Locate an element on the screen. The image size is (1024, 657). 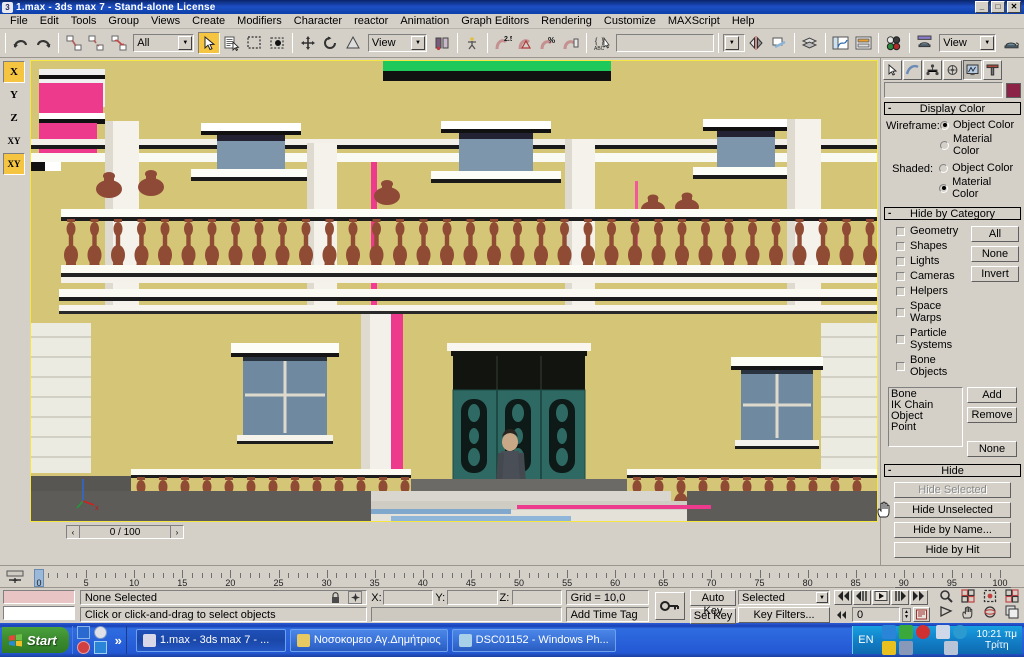
category-checkbox-space-warps: Space Warps is located at coordinates (933, 312).